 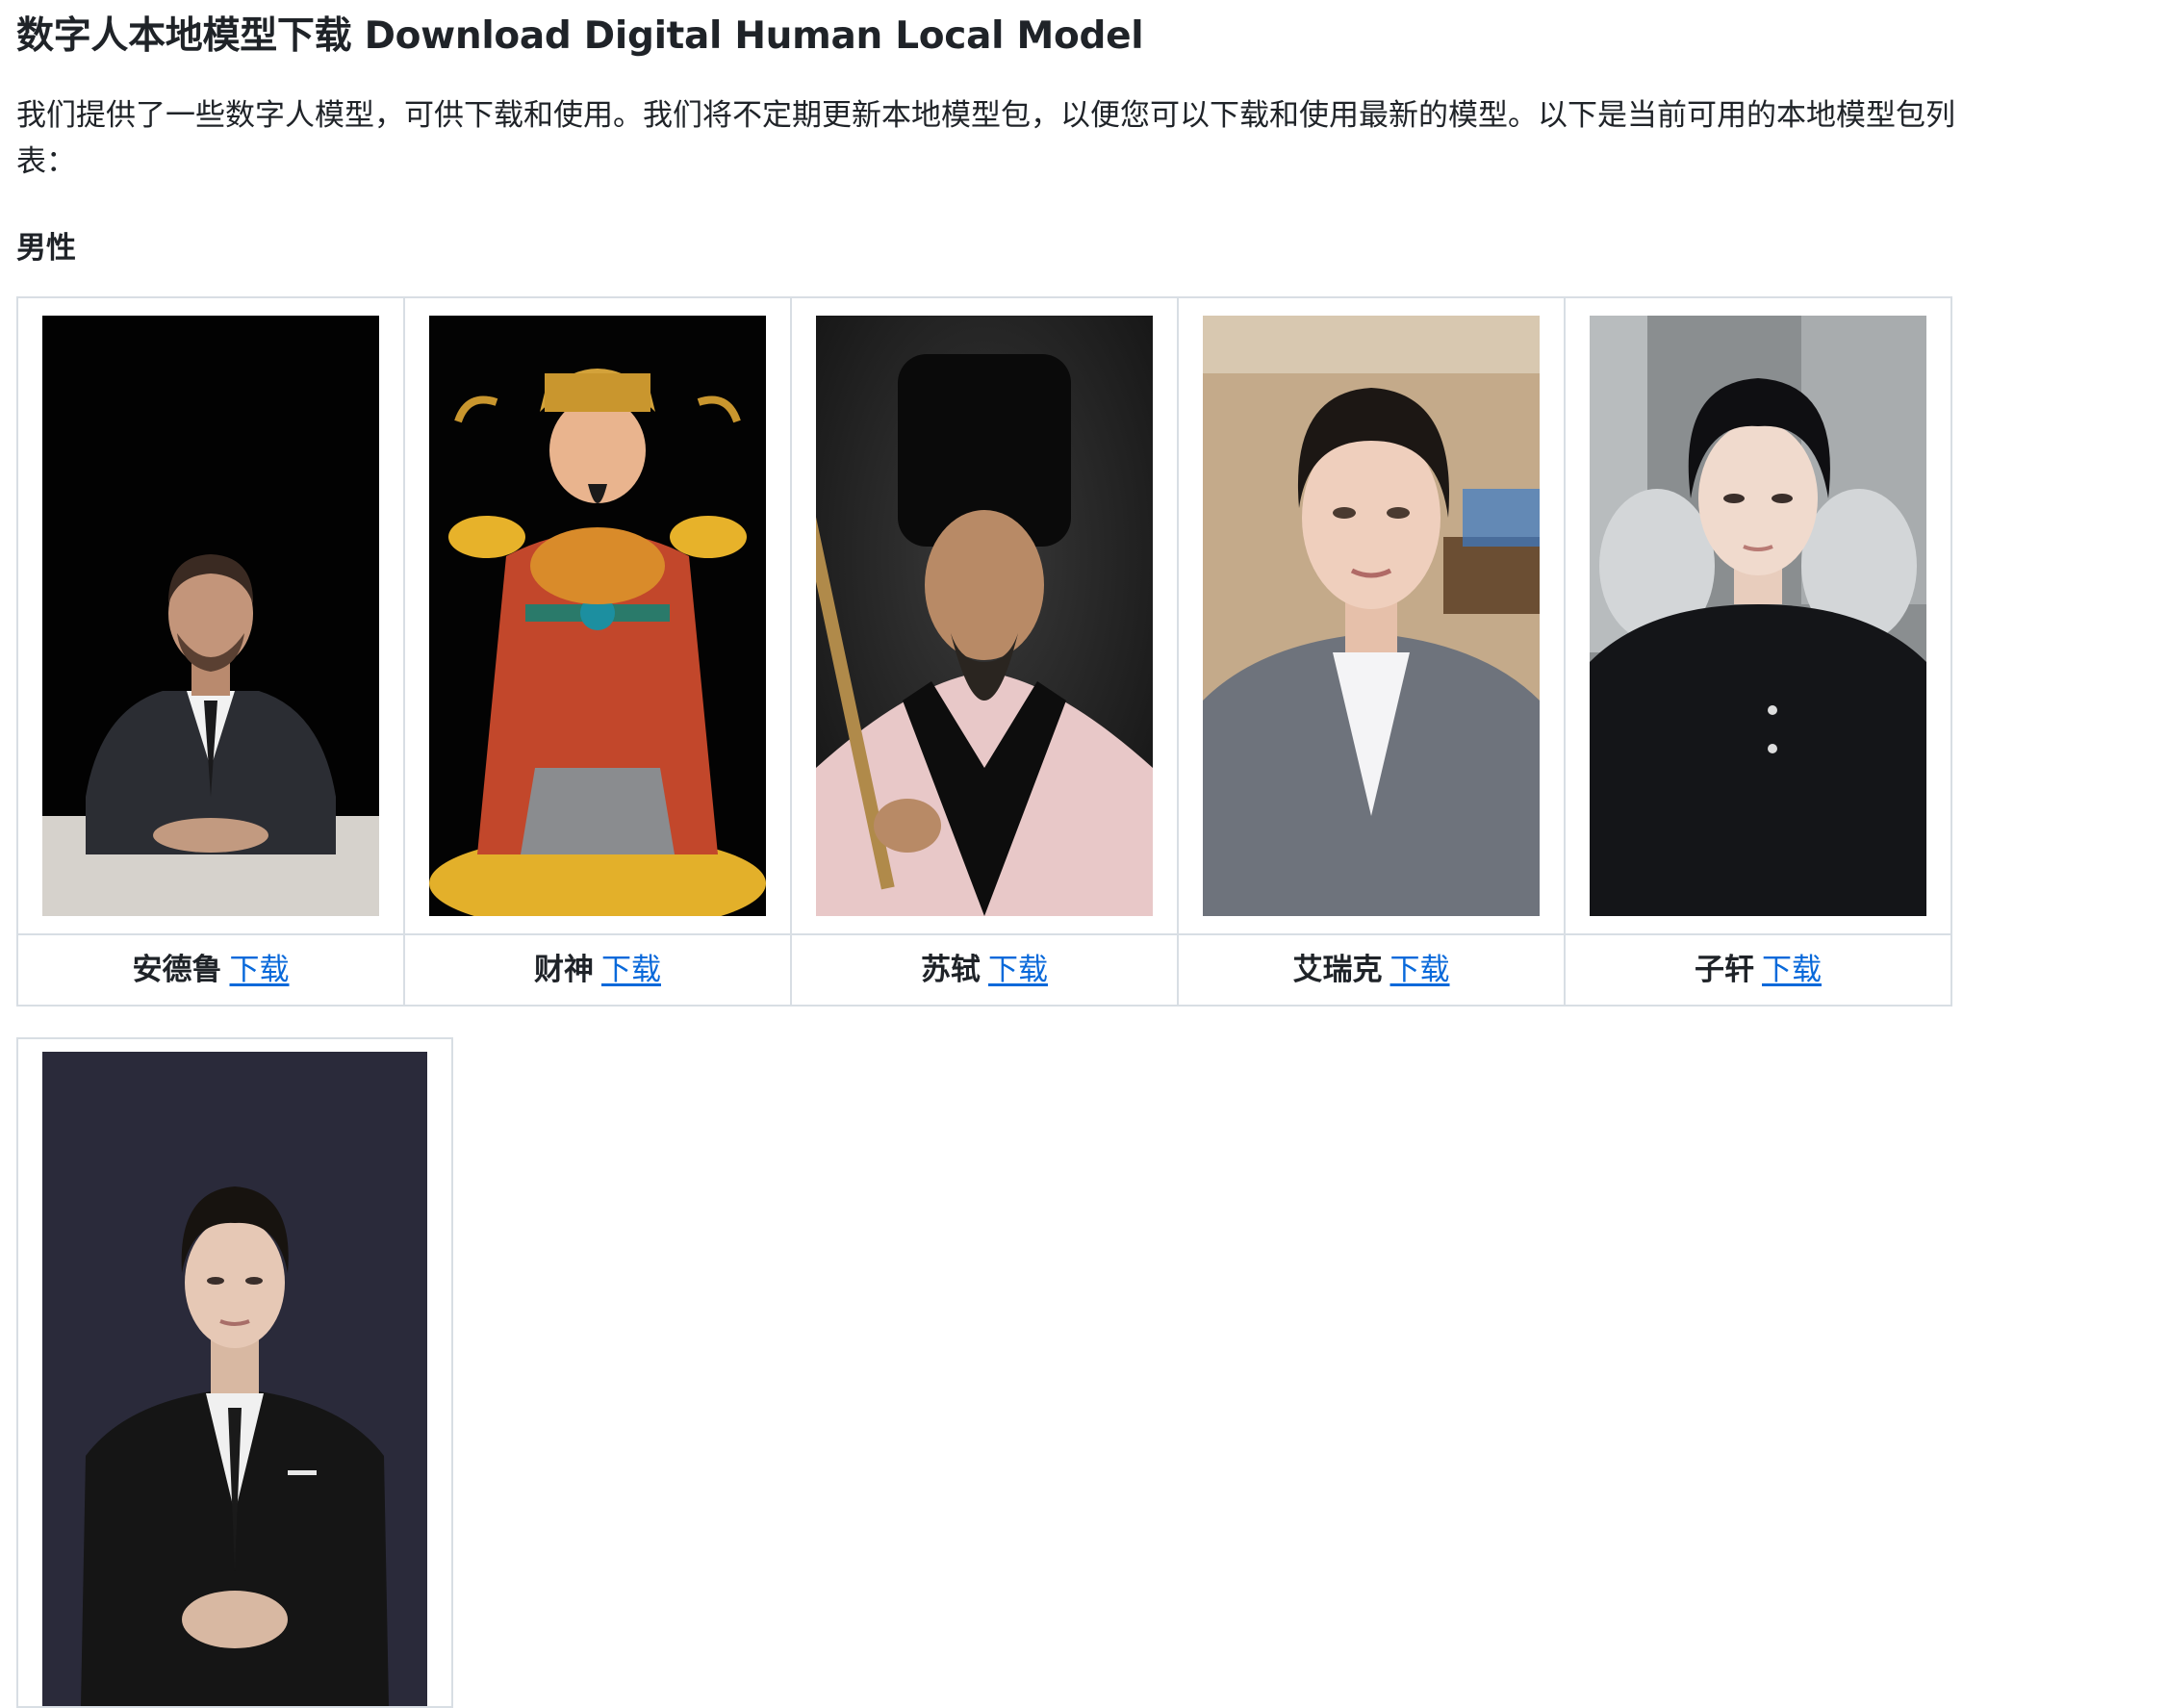 What do you see at coordinates (234, 1379) in the screenshot?
I see `model-image-standing-man` at bounding box center [234, 1379].